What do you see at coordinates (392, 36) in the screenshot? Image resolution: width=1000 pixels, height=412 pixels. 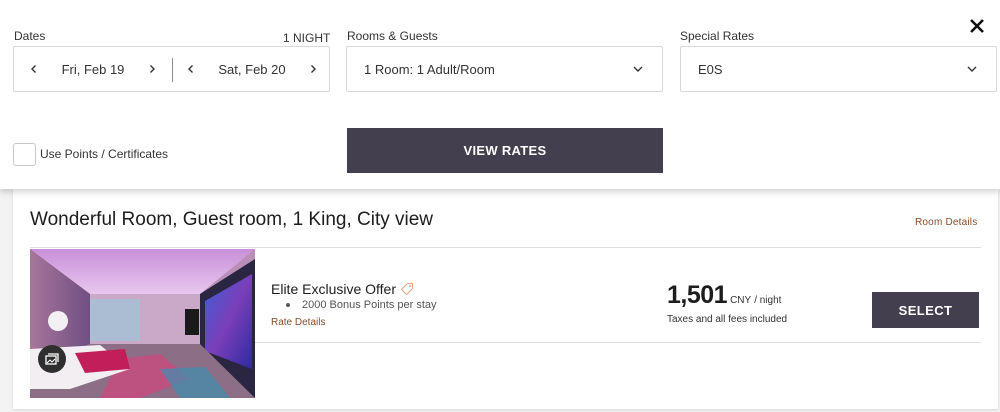 I see `rooms-guests-label: Rooms & Guests` at bounding box center [392, 36].